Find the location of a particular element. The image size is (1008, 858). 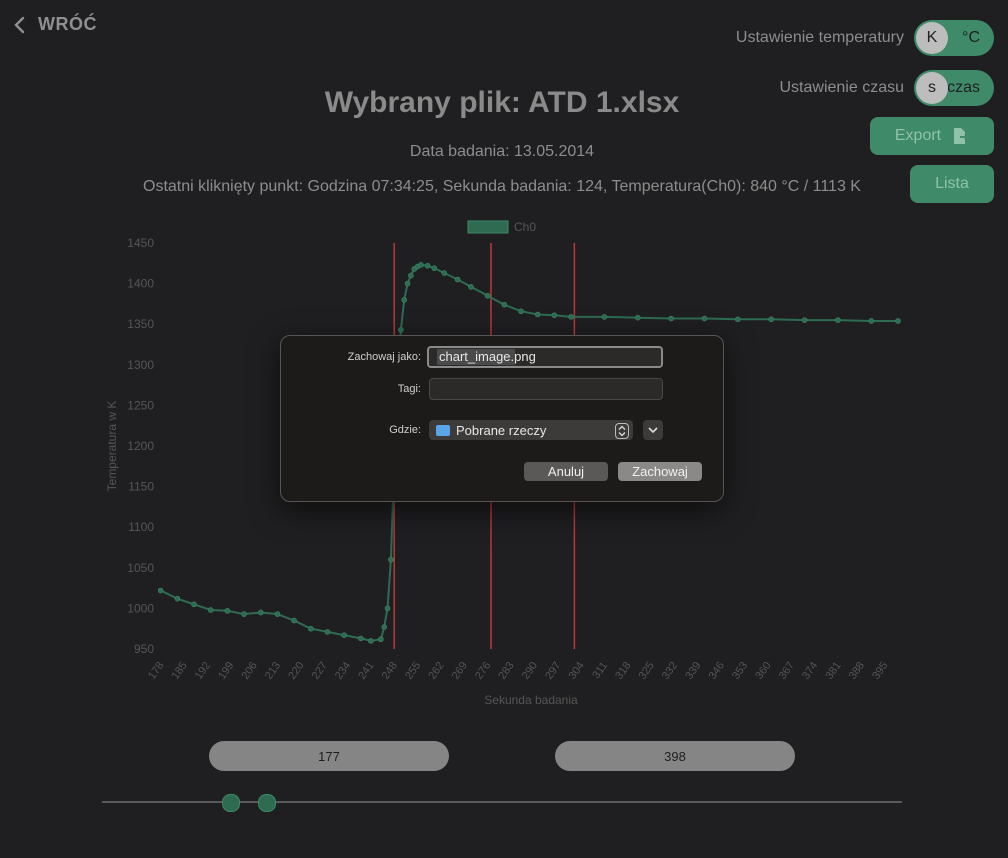

legend-label-ch0: Ch0 is located at coordinates (525, 227).